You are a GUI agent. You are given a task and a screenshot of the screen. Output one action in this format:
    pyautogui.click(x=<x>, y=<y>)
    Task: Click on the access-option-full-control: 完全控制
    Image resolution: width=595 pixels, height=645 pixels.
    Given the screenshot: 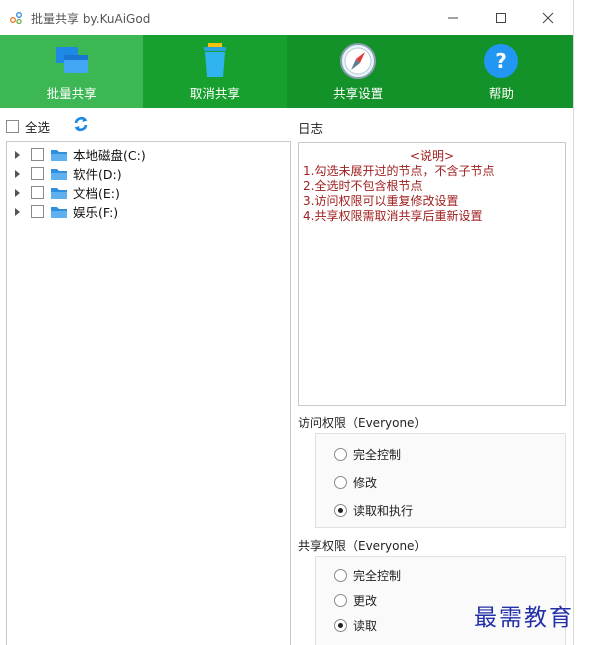 What is the action you would take?
    pyautogui.click(x=367, y=454)
    